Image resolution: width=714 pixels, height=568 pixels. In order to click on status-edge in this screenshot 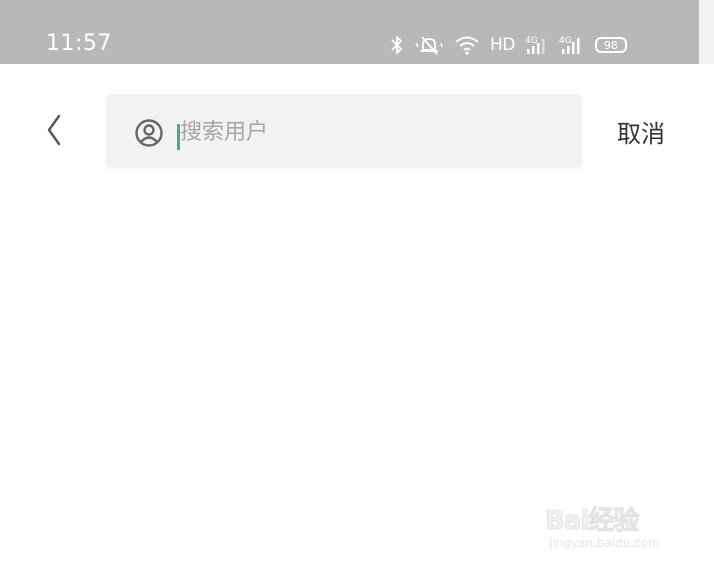, I will do `click(706, 32)`.